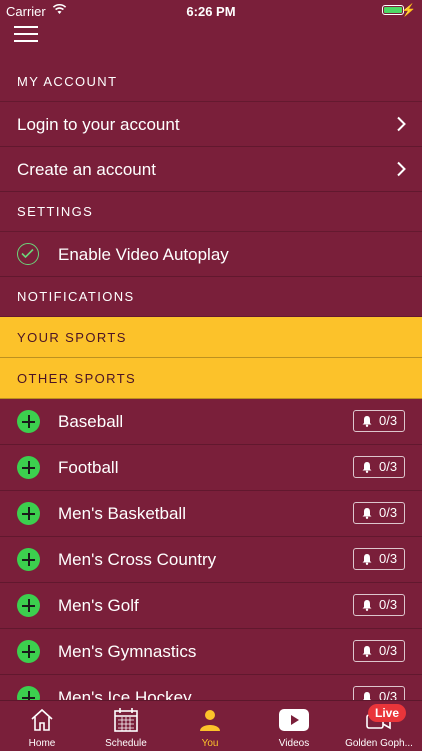 The width and height of the screenshot is (422, 751). I want to click on live-badge: Live, so click(386, 713).